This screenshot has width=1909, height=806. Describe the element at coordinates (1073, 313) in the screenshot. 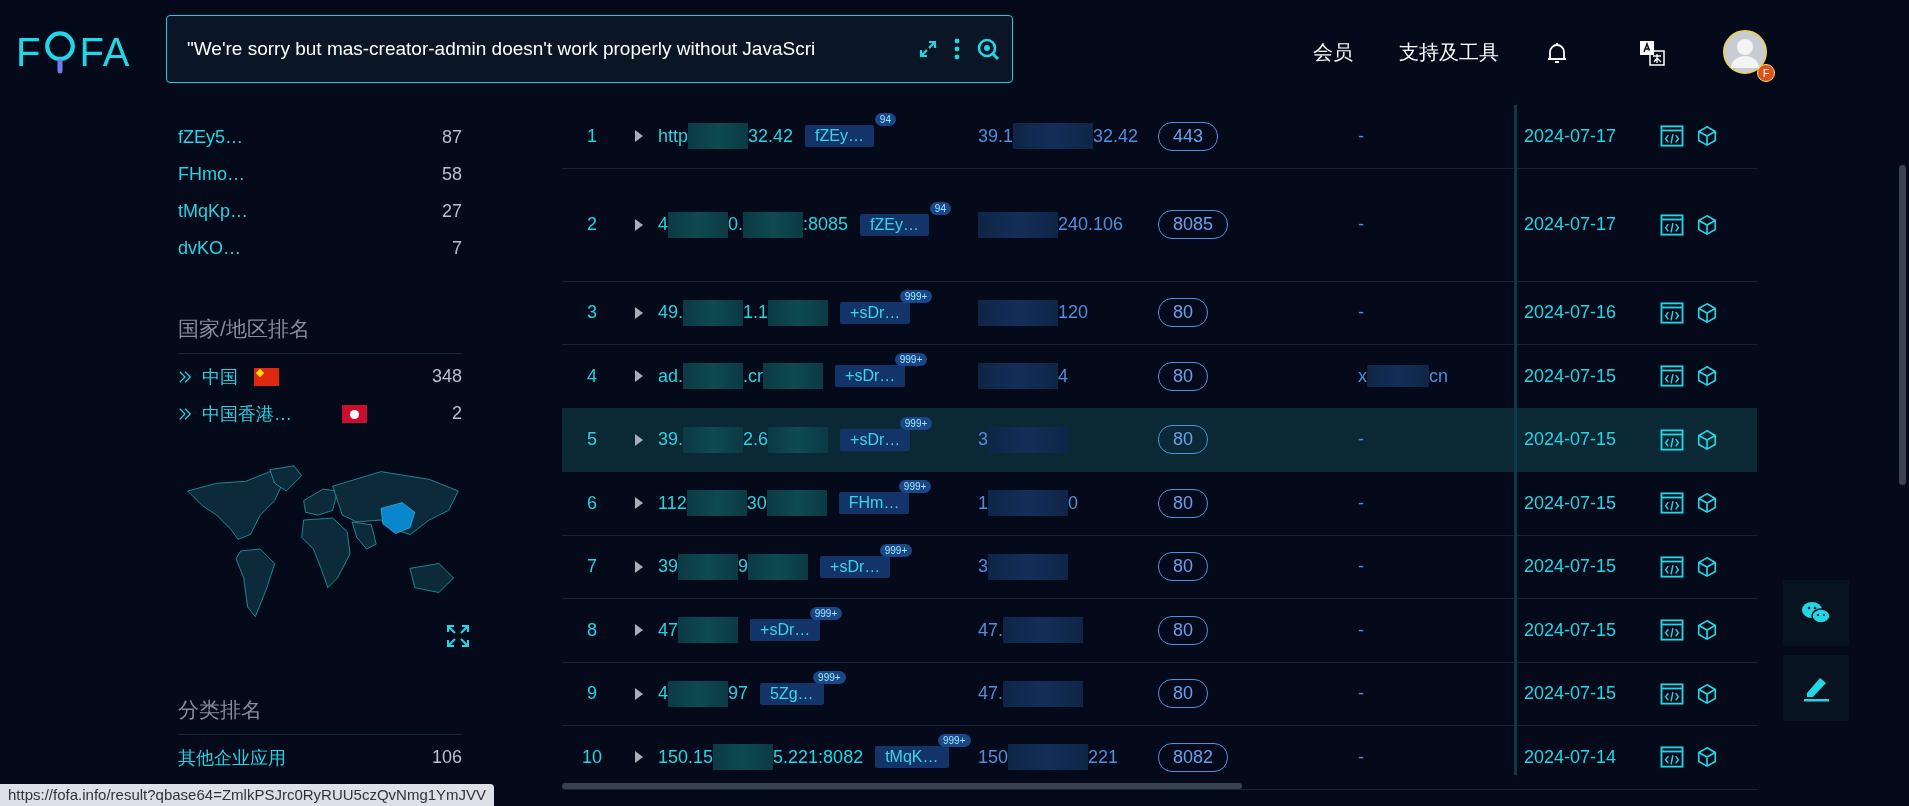

I see `ip-link: 120` at that location.